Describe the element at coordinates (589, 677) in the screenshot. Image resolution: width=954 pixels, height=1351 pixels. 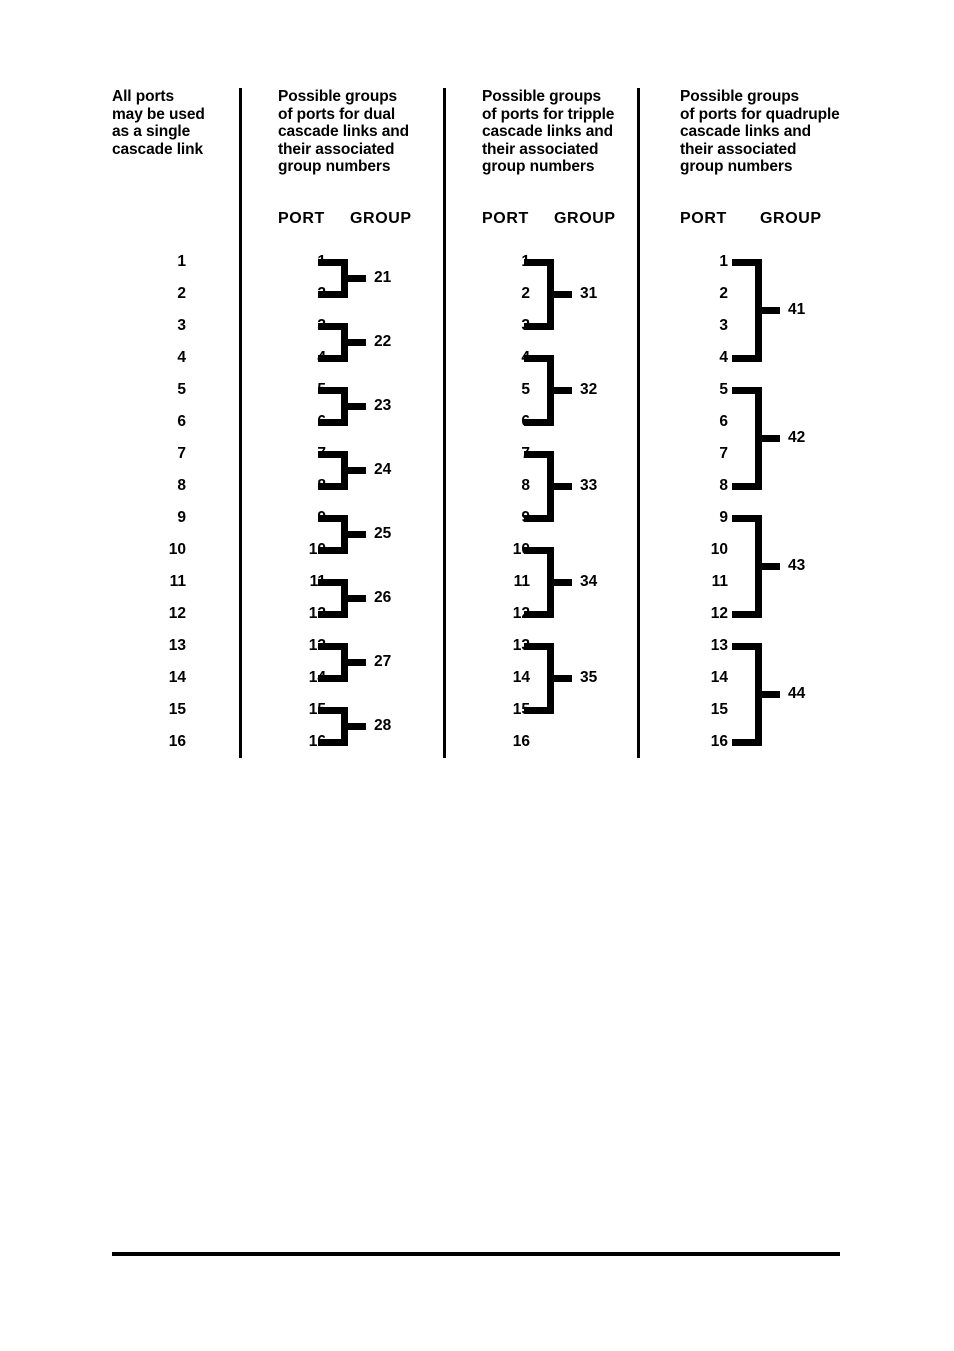
I see `group-number: 35` at that location.